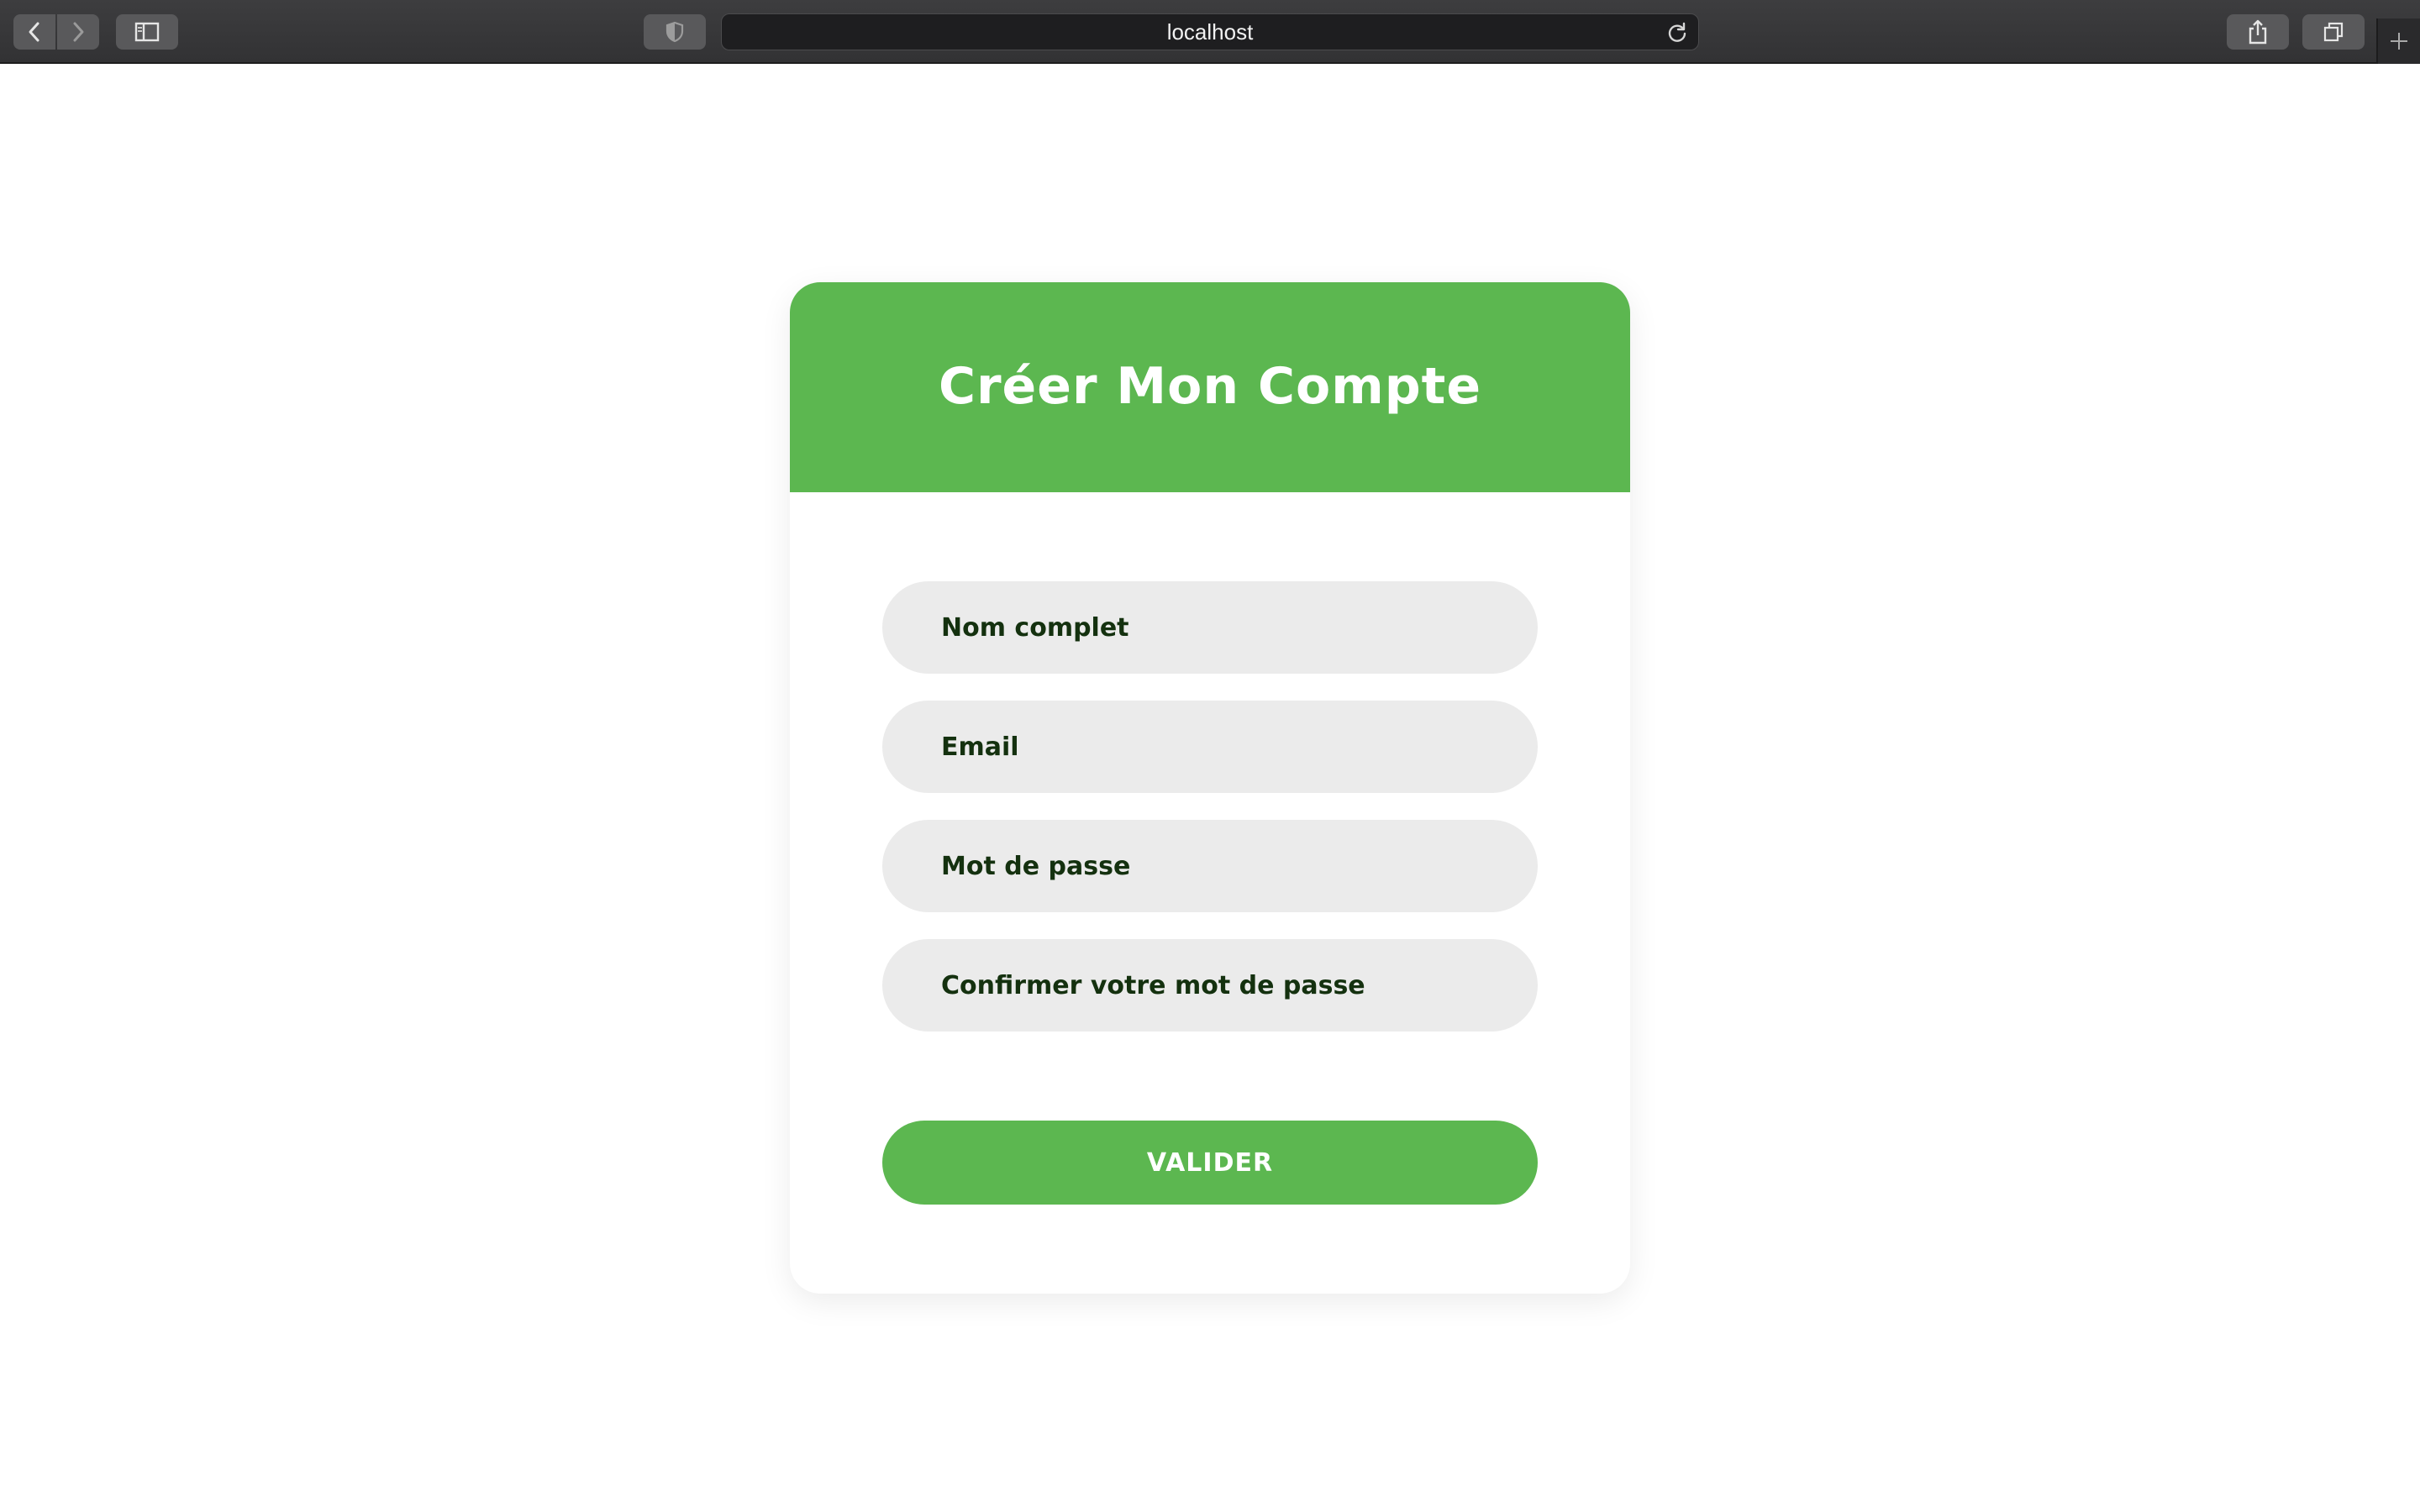 The image size is (2420, 1512). I want to click on tabs-overview-icon, so click(2333, 32).